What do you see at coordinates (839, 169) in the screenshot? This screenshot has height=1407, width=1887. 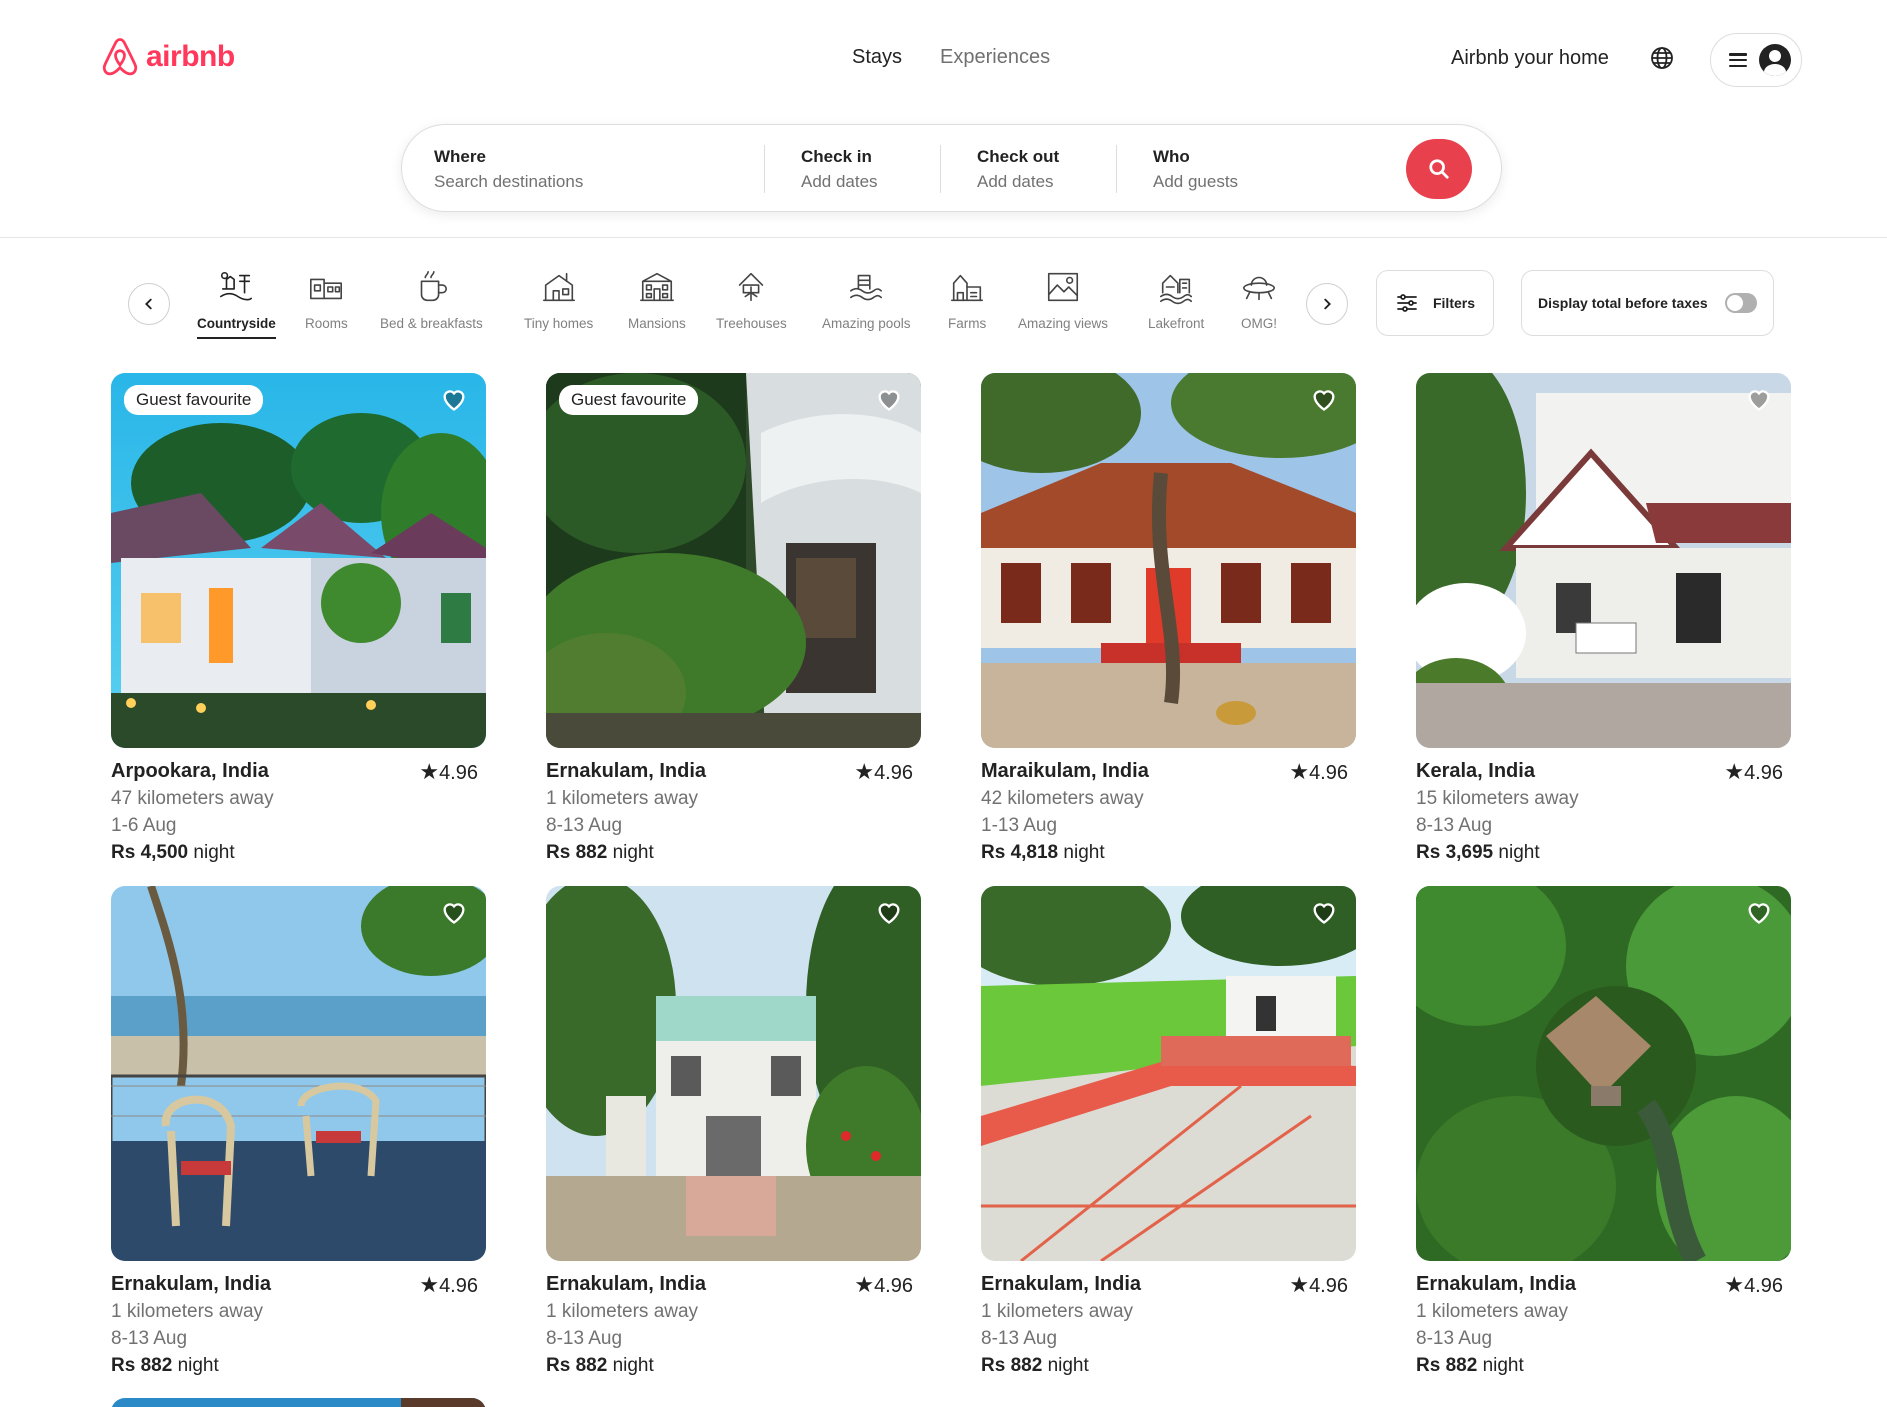 I see `check-in-field: Check in Add dates` at bounding box center [839, 169].